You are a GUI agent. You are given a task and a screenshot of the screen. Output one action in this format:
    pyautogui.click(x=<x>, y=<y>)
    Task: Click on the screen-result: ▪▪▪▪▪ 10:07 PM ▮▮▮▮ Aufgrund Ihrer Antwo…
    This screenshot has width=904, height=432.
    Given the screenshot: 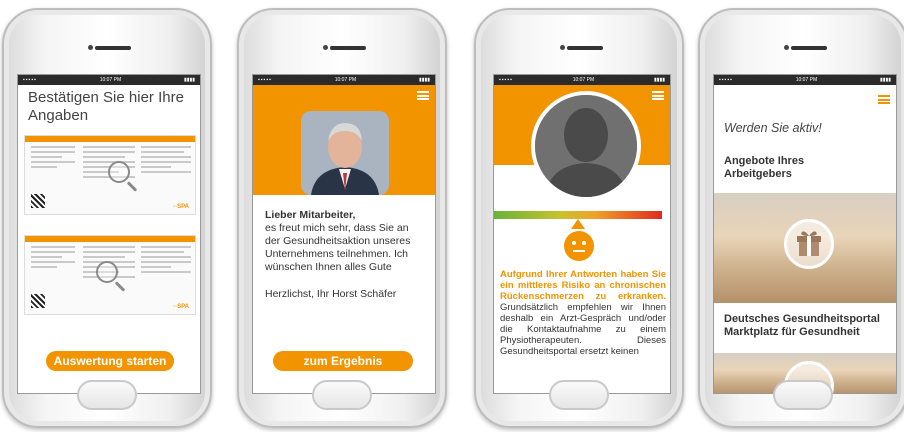 What is the action you would take?
    pyautogui.click(x=582, y=234)
    